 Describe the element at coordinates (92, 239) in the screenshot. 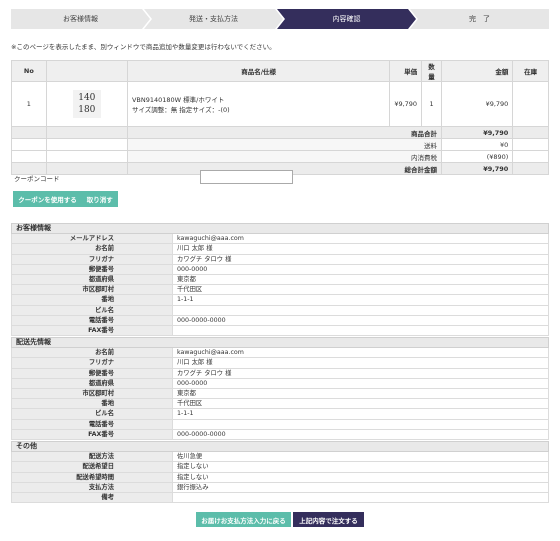

I see `info-label: メールアドレス` at that location.